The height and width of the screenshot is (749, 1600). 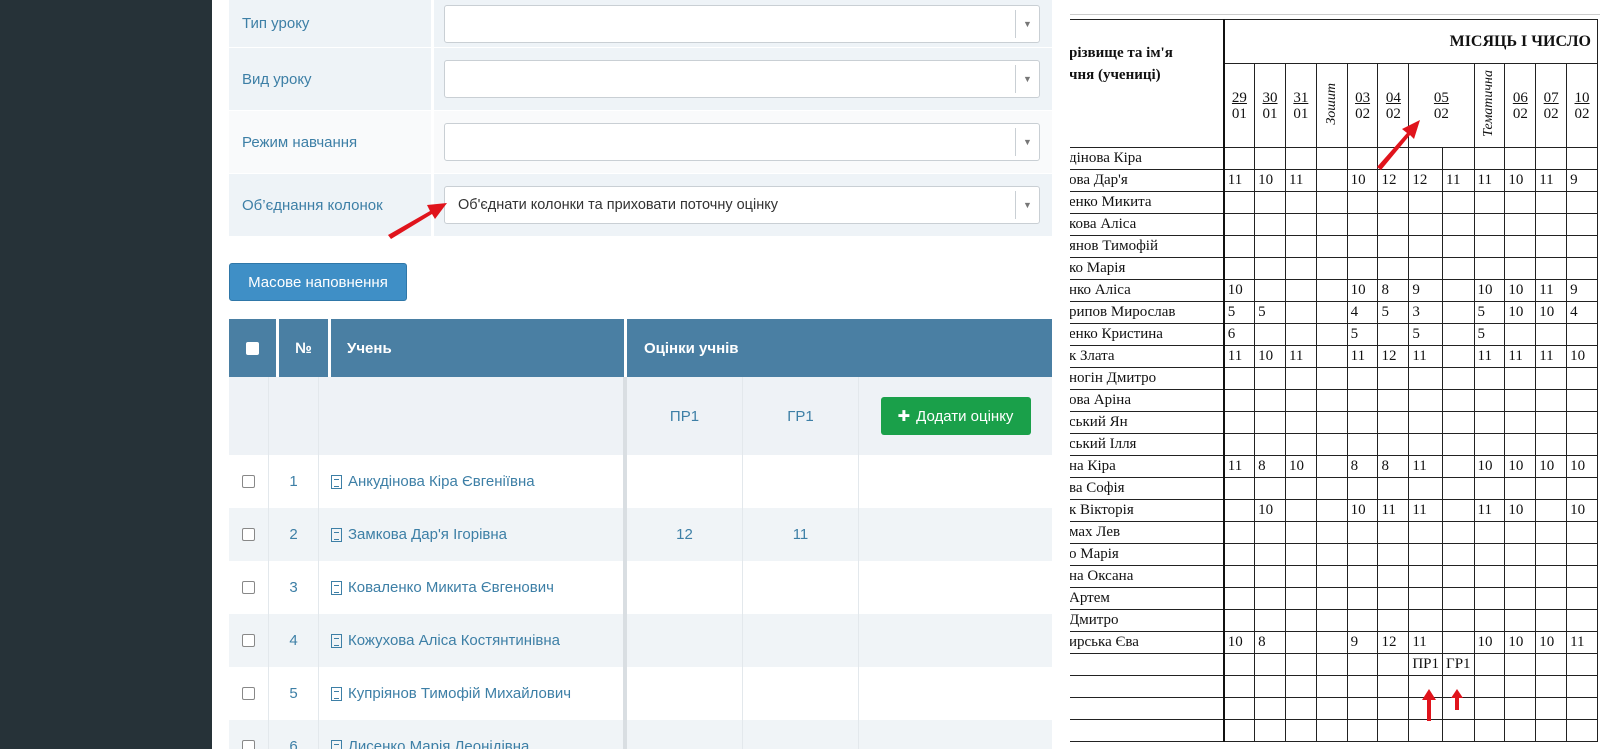 What do you see at coordinates (473, 481) in the screenshot?
I see `student-link: Анкудінова Кіра Євгеніївна` at bounding box center [473, 481].